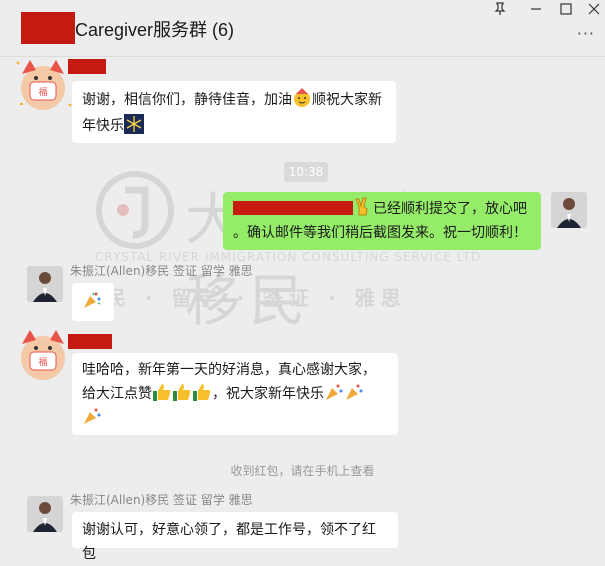  What do you see at coordinates (155, 30) in the screenshot?
I see `chat-title: Caregiver服务群 (6)` at bounding box center [155, 30].